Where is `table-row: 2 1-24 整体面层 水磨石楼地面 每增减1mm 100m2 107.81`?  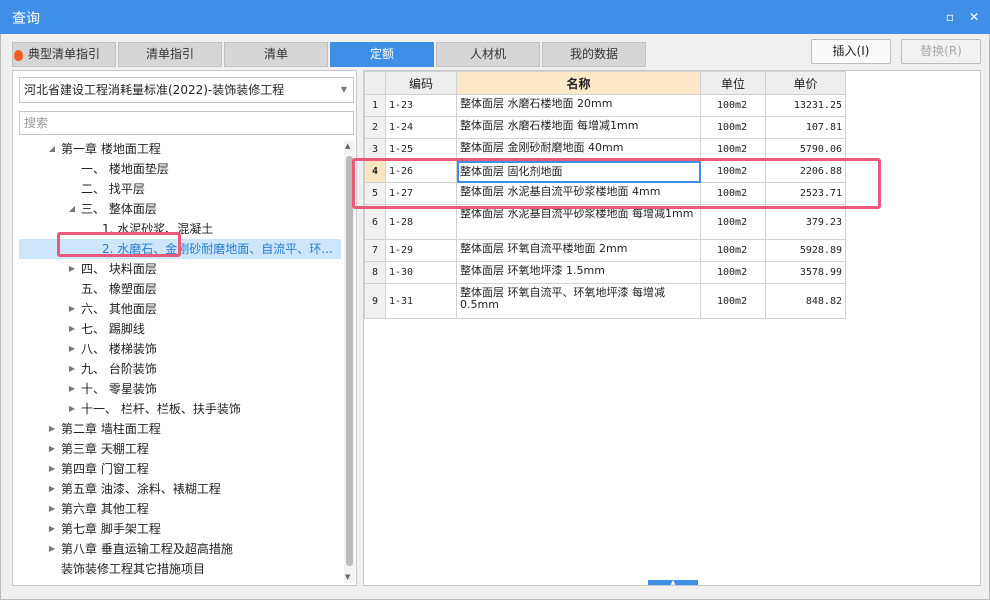
table-row: 2 1-24 整体面层 水磨石楼地面 每增减1mm 100m2 107.81 is located at coordinates (605, 127).